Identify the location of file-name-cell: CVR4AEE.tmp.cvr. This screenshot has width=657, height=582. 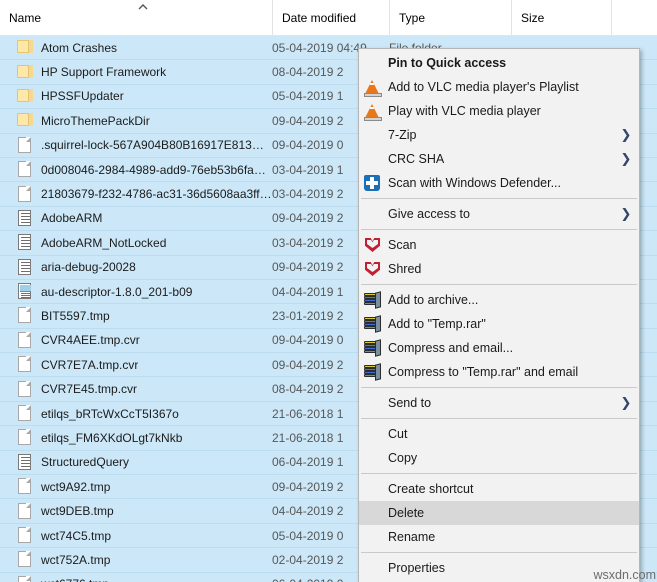
(136, 340).